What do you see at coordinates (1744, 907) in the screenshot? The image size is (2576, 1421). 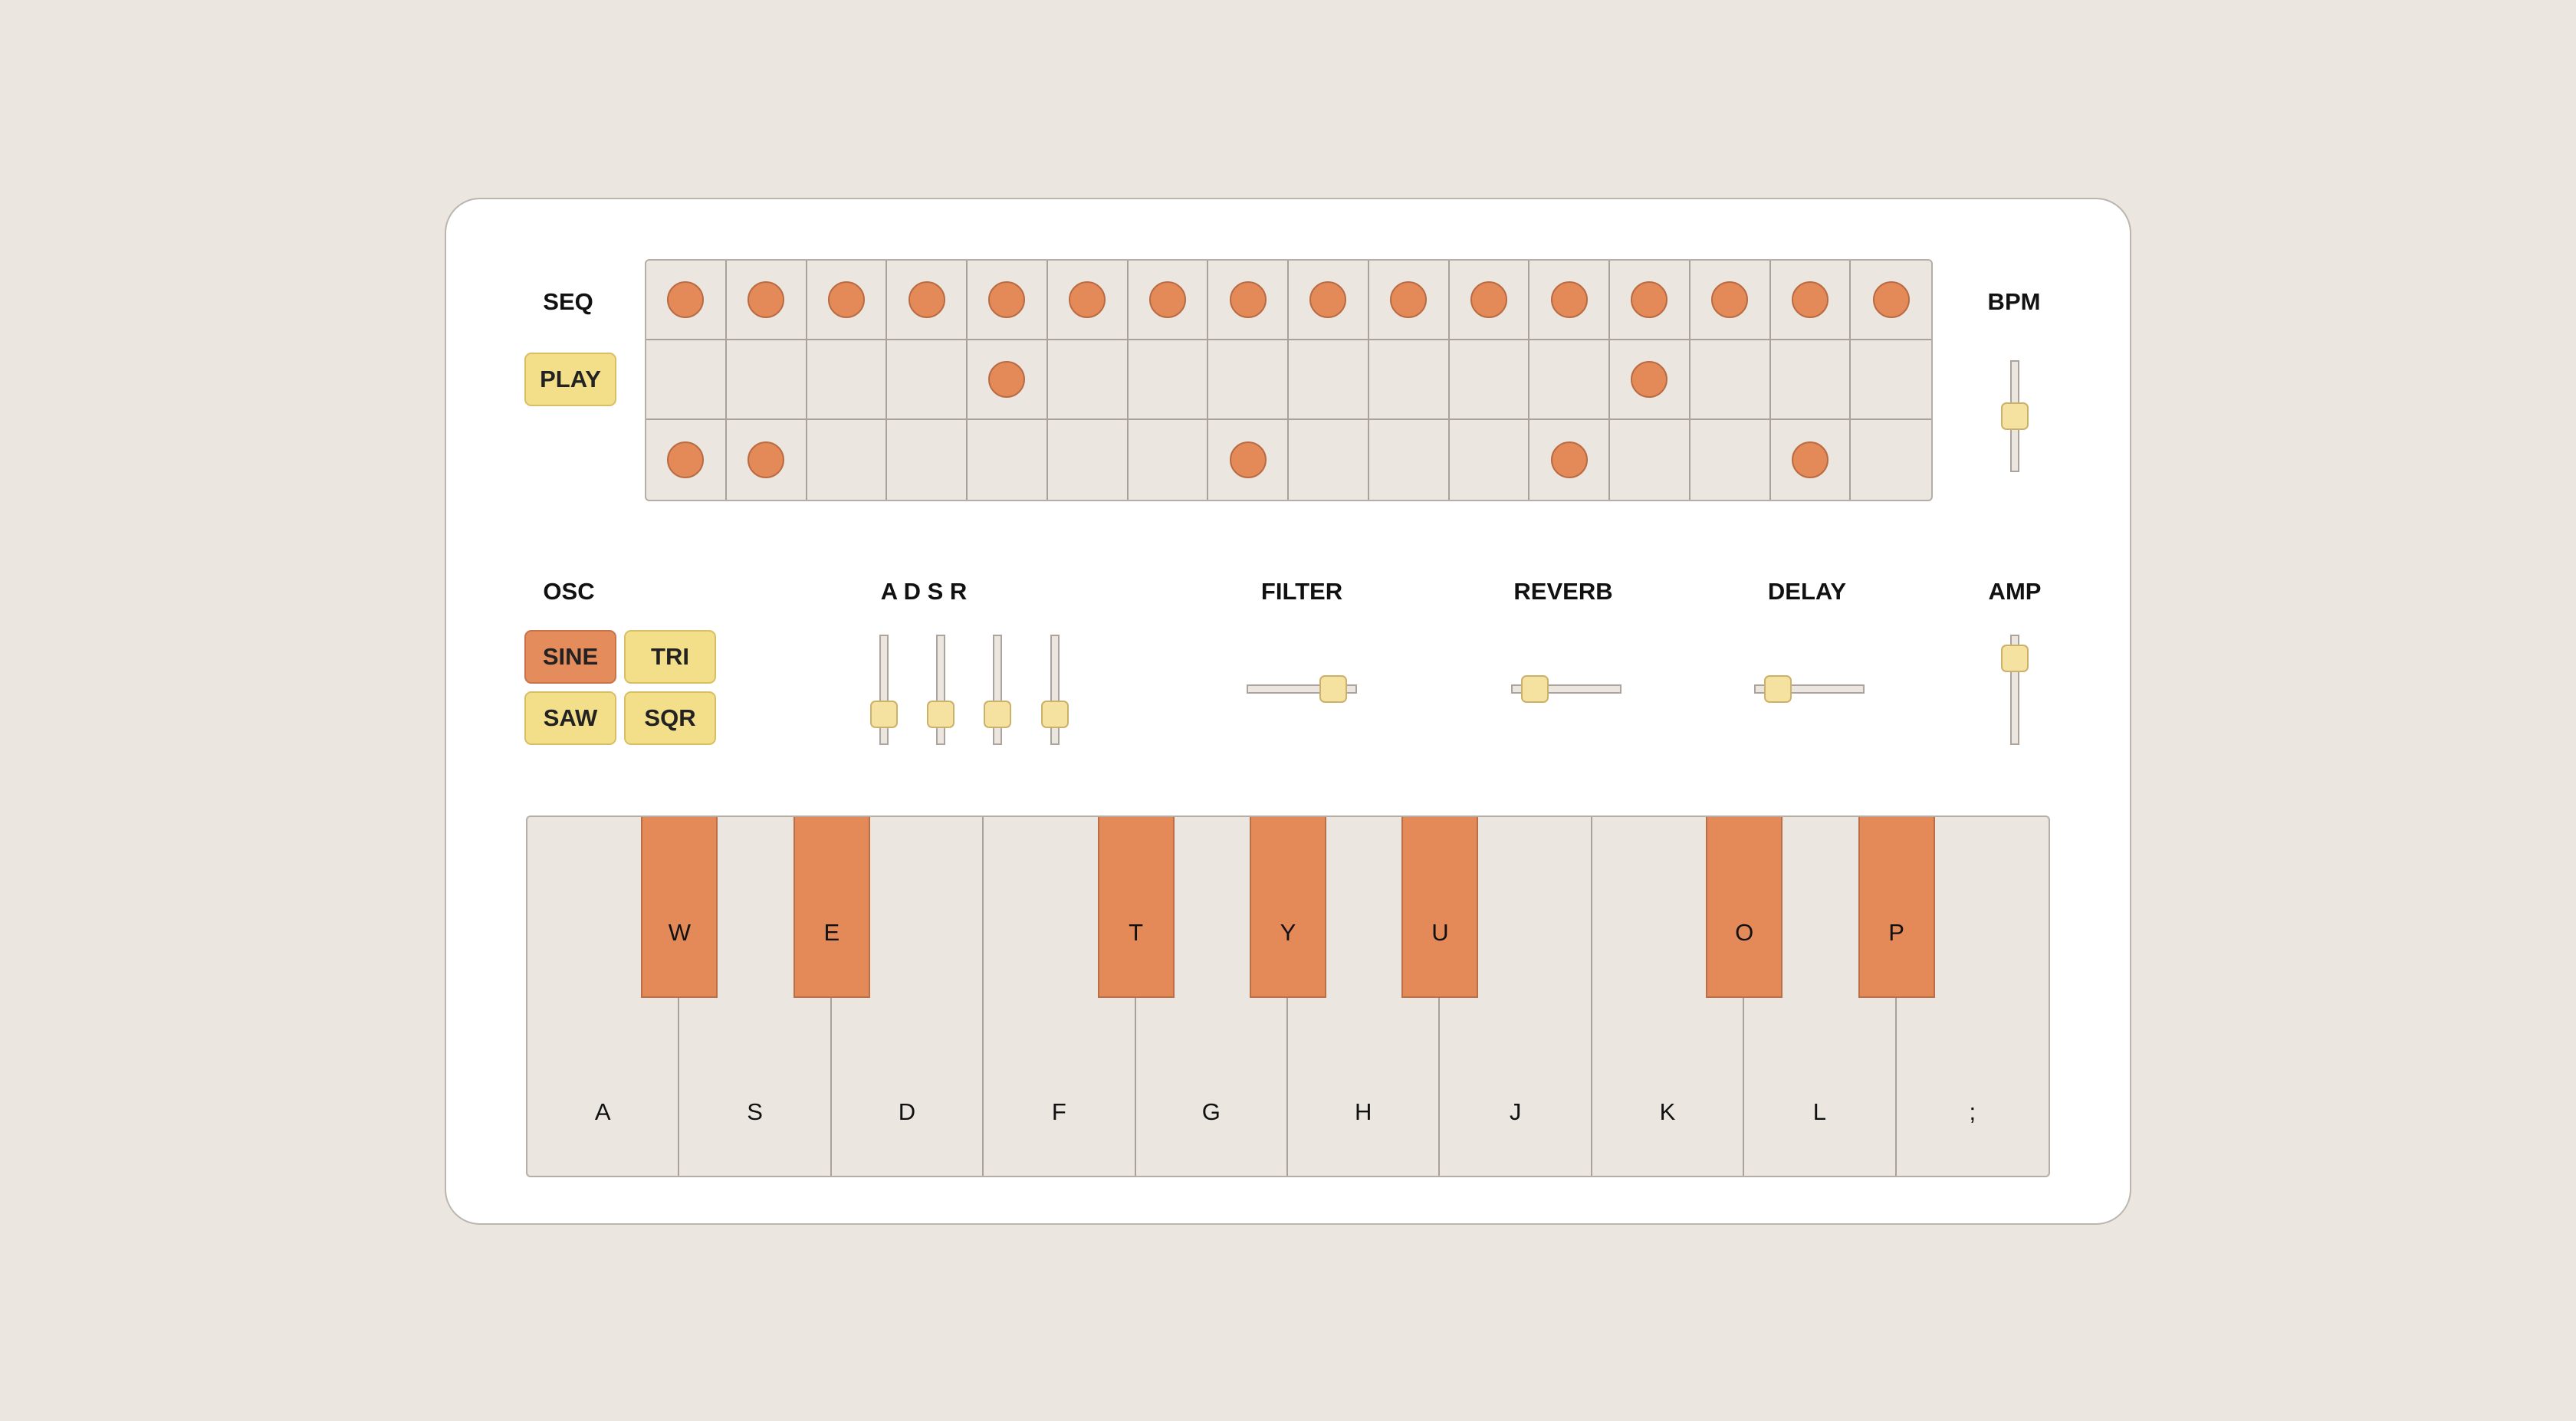 I see `black-key: O` at bounding box center [1744, 907].